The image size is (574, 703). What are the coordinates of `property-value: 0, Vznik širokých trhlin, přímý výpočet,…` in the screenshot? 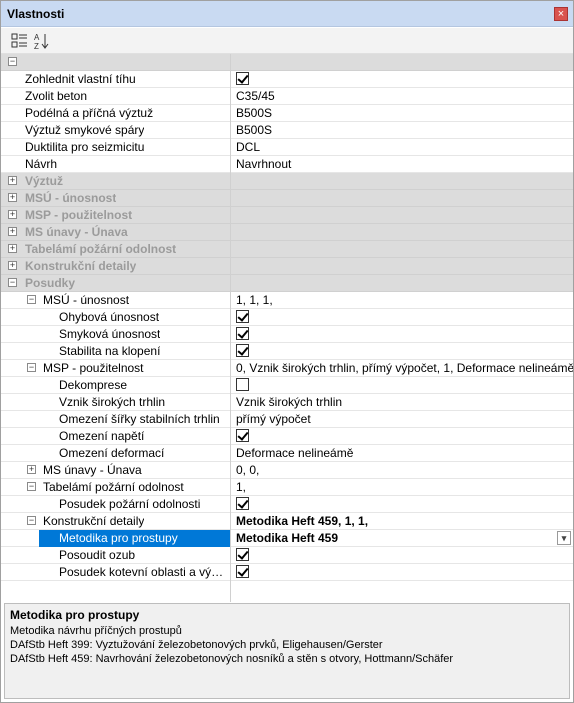 It's located at (401, 368).